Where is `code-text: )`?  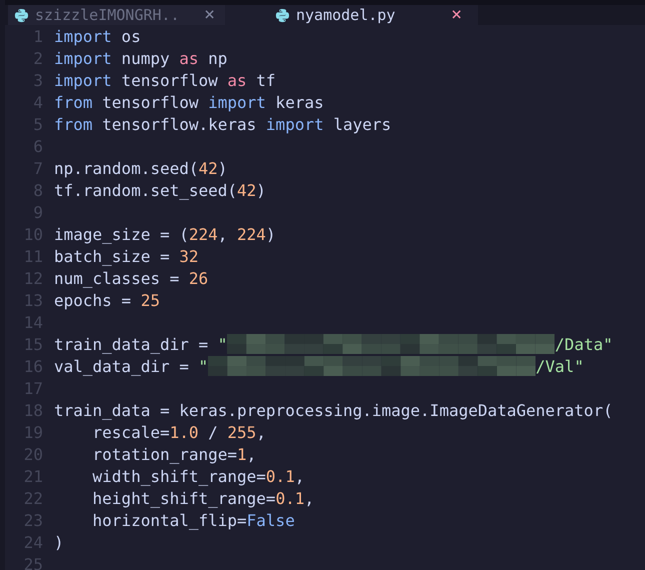 code-text: ) is located at coordinates (59, 542).